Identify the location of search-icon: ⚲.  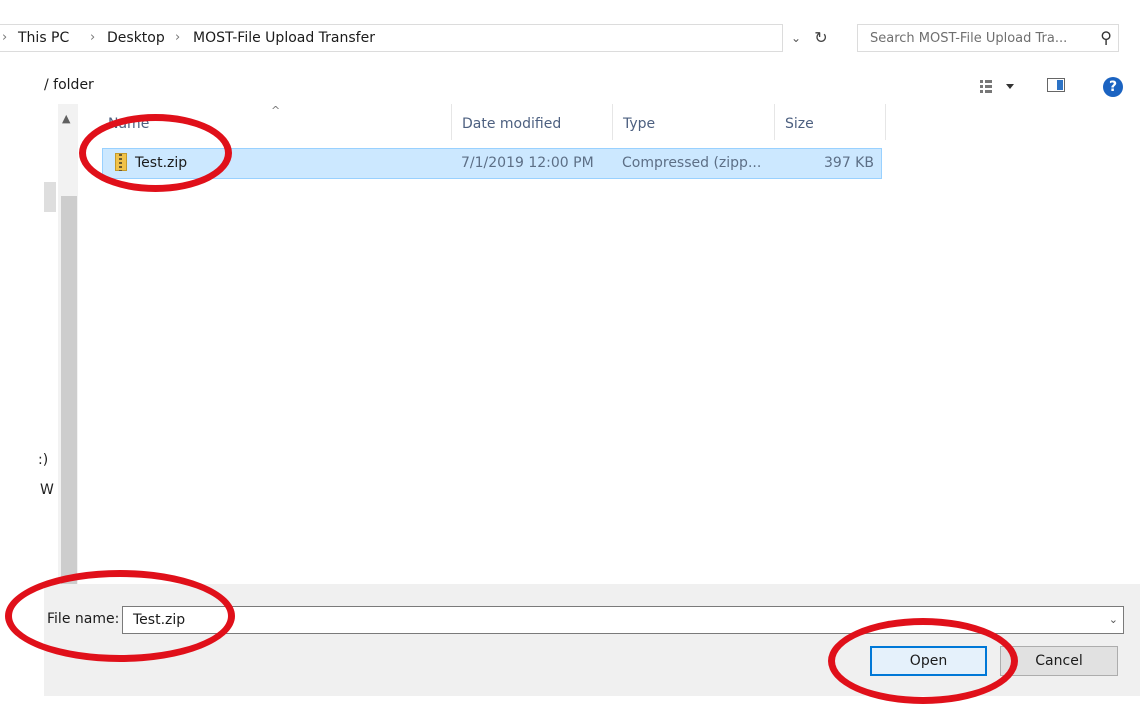
(1106, 37).